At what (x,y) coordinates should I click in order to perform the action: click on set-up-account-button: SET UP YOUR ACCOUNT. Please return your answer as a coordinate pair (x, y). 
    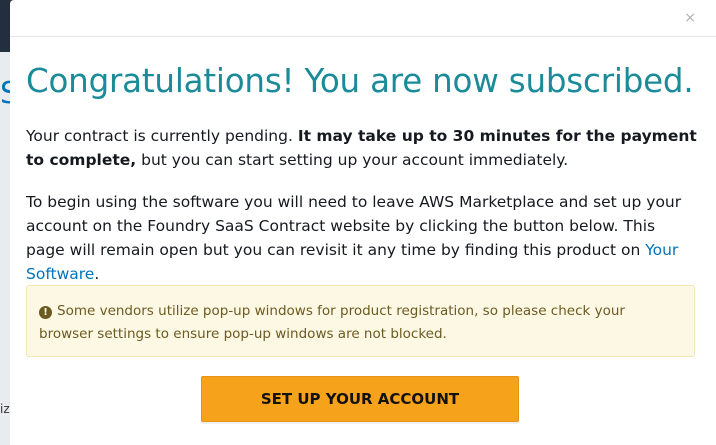
    Looking at the image, I should click on (360, 399).